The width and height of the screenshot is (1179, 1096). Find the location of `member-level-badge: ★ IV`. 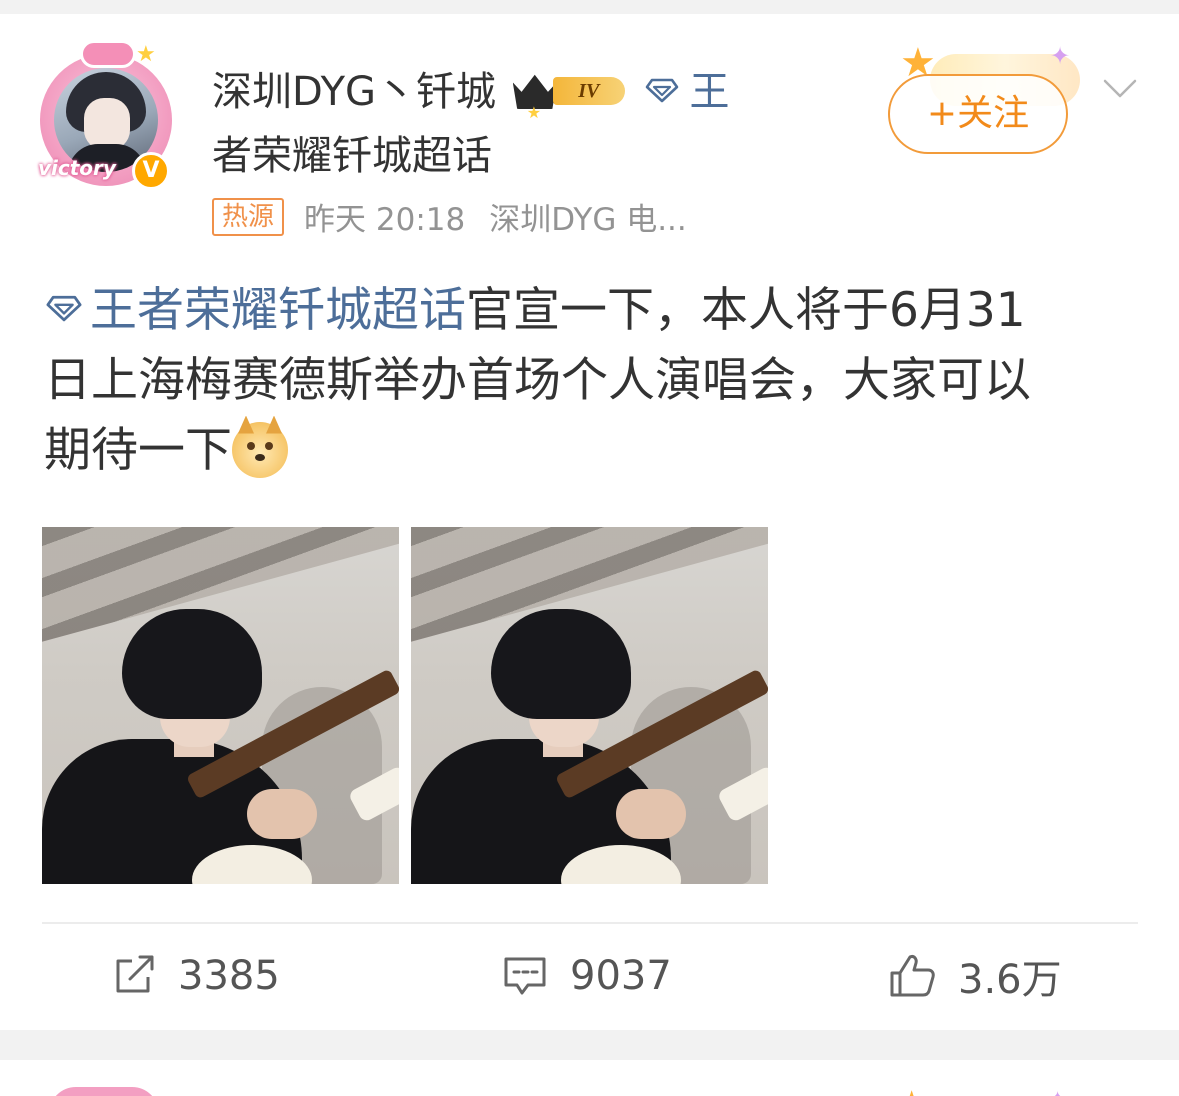

member-level-badge: ★ IV is located at coordinates (568, 96).